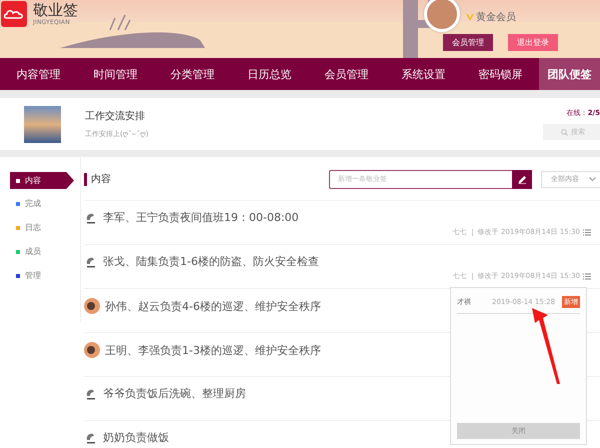 The width and height of the screenshot is (600, 448). Describe the element at coordinates (115, 74) in the screenshot. I see `nav-tab: 时间管理` at that location.